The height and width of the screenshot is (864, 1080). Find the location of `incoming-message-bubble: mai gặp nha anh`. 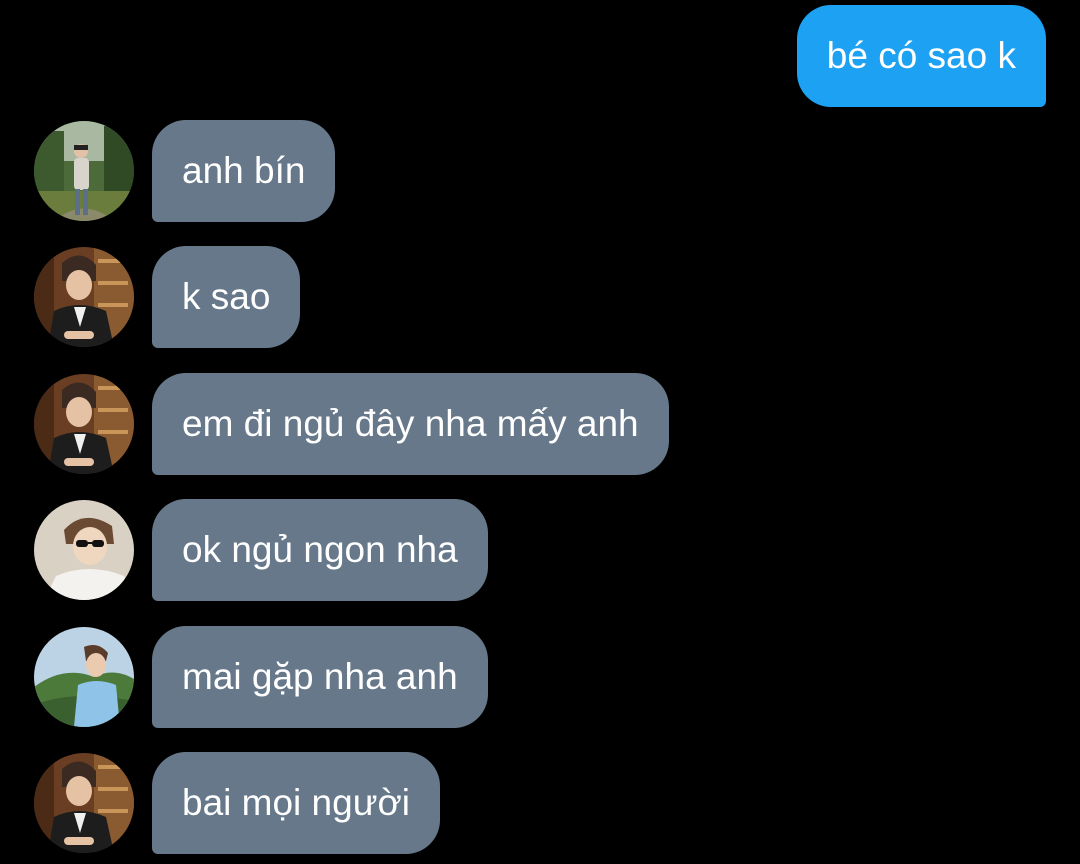

incoming-message-bubble: mai gặp nha anh is located at coordinates (320, 677).